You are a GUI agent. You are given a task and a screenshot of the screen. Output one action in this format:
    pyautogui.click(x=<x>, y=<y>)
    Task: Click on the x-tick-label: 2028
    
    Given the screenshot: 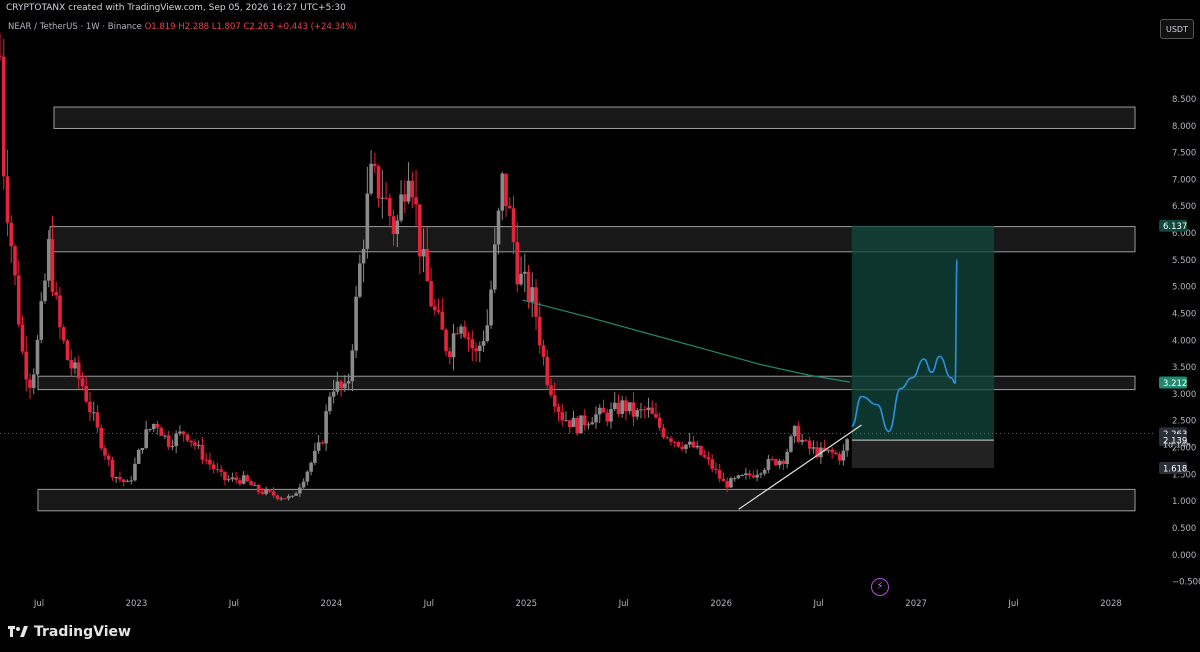 What is the action you would take?
    pyautogui.click(x=1111, y=604)
    